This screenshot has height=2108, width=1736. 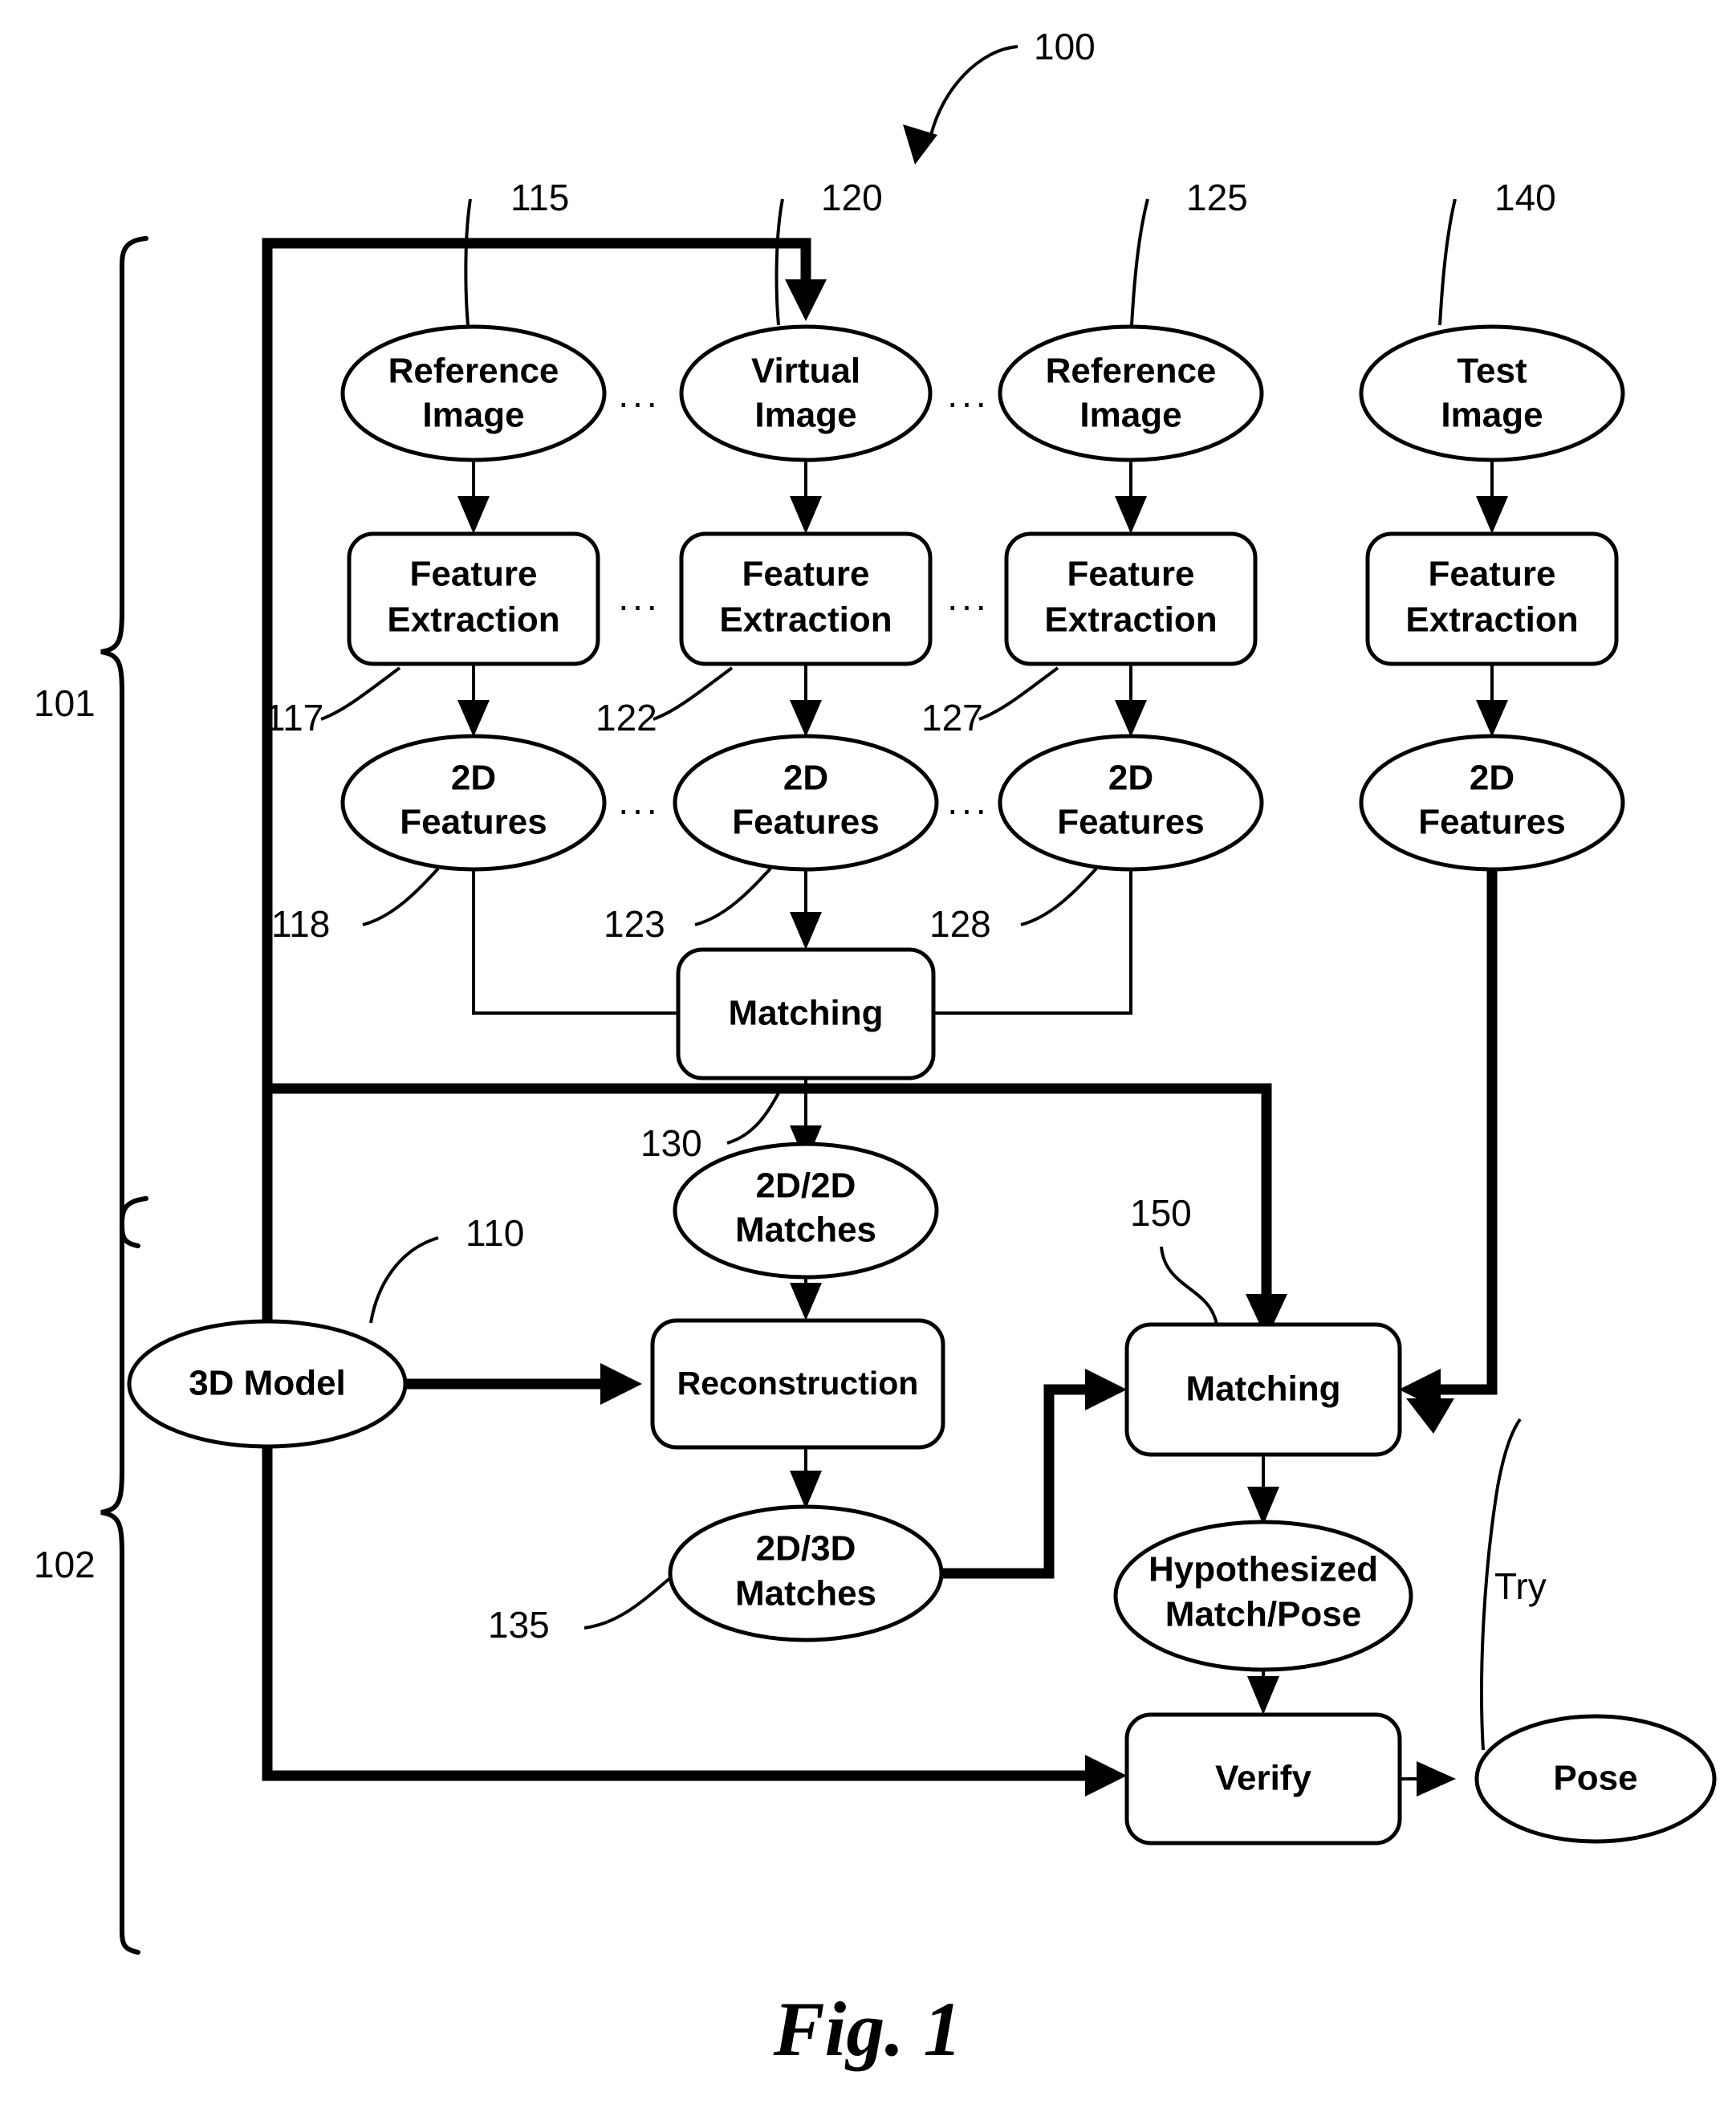 What do you see at coordinates (495, 1233) in the screenshot?
I see `ref-label-110: 110` at bounding box center [495, 1233].